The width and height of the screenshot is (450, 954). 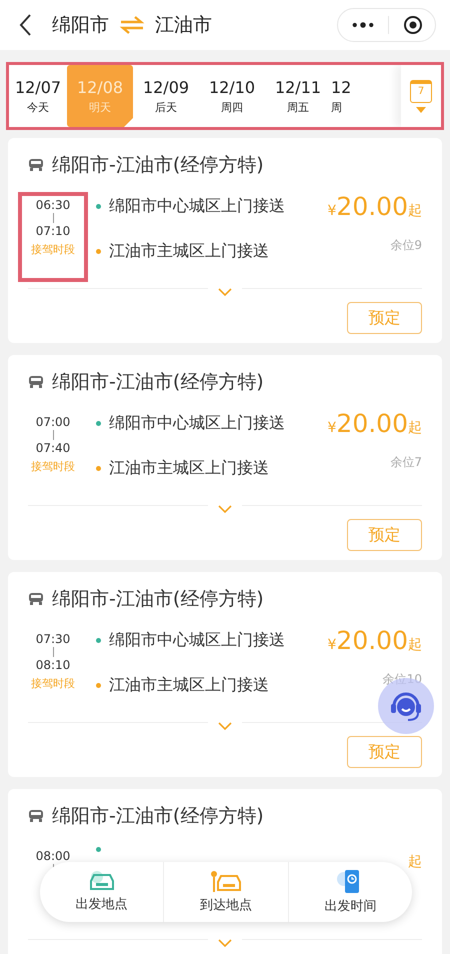 I want to click on start-time: 06:30, so click(x=53, y=205).